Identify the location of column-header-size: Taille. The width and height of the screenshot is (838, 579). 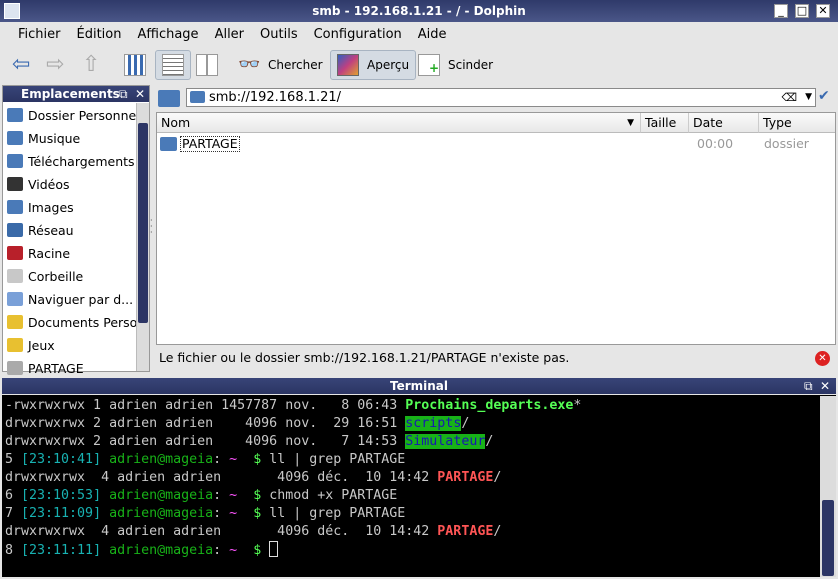
(665, 123).